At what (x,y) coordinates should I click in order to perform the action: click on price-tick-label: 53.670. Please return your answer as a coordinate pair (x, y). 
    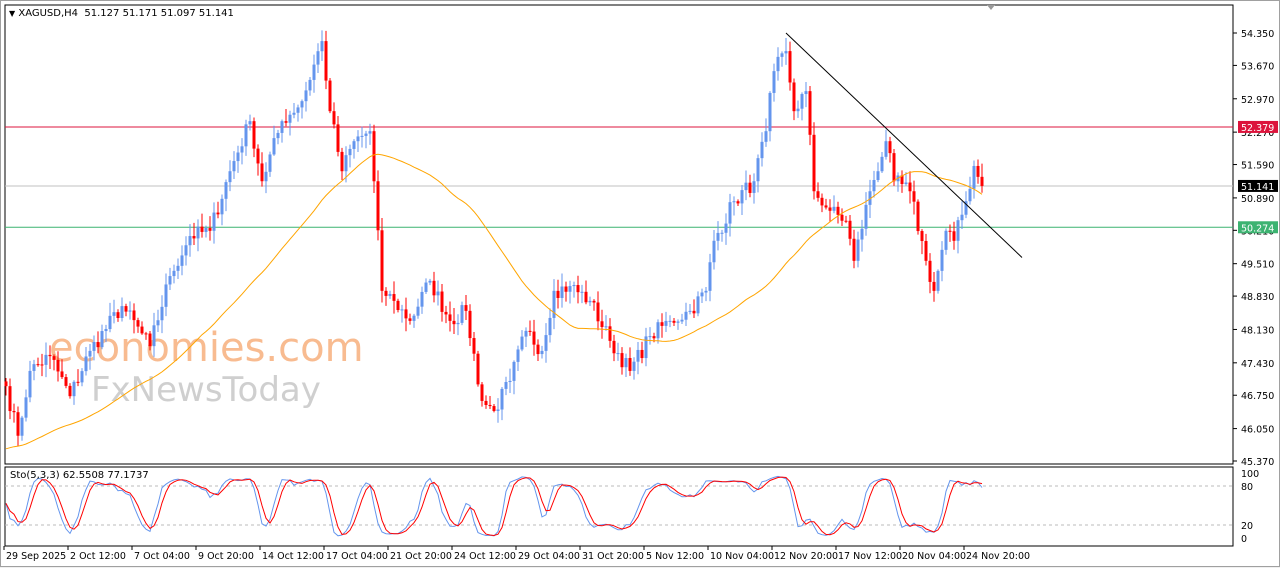
    Looking at the image, I should click on (1257, 66).